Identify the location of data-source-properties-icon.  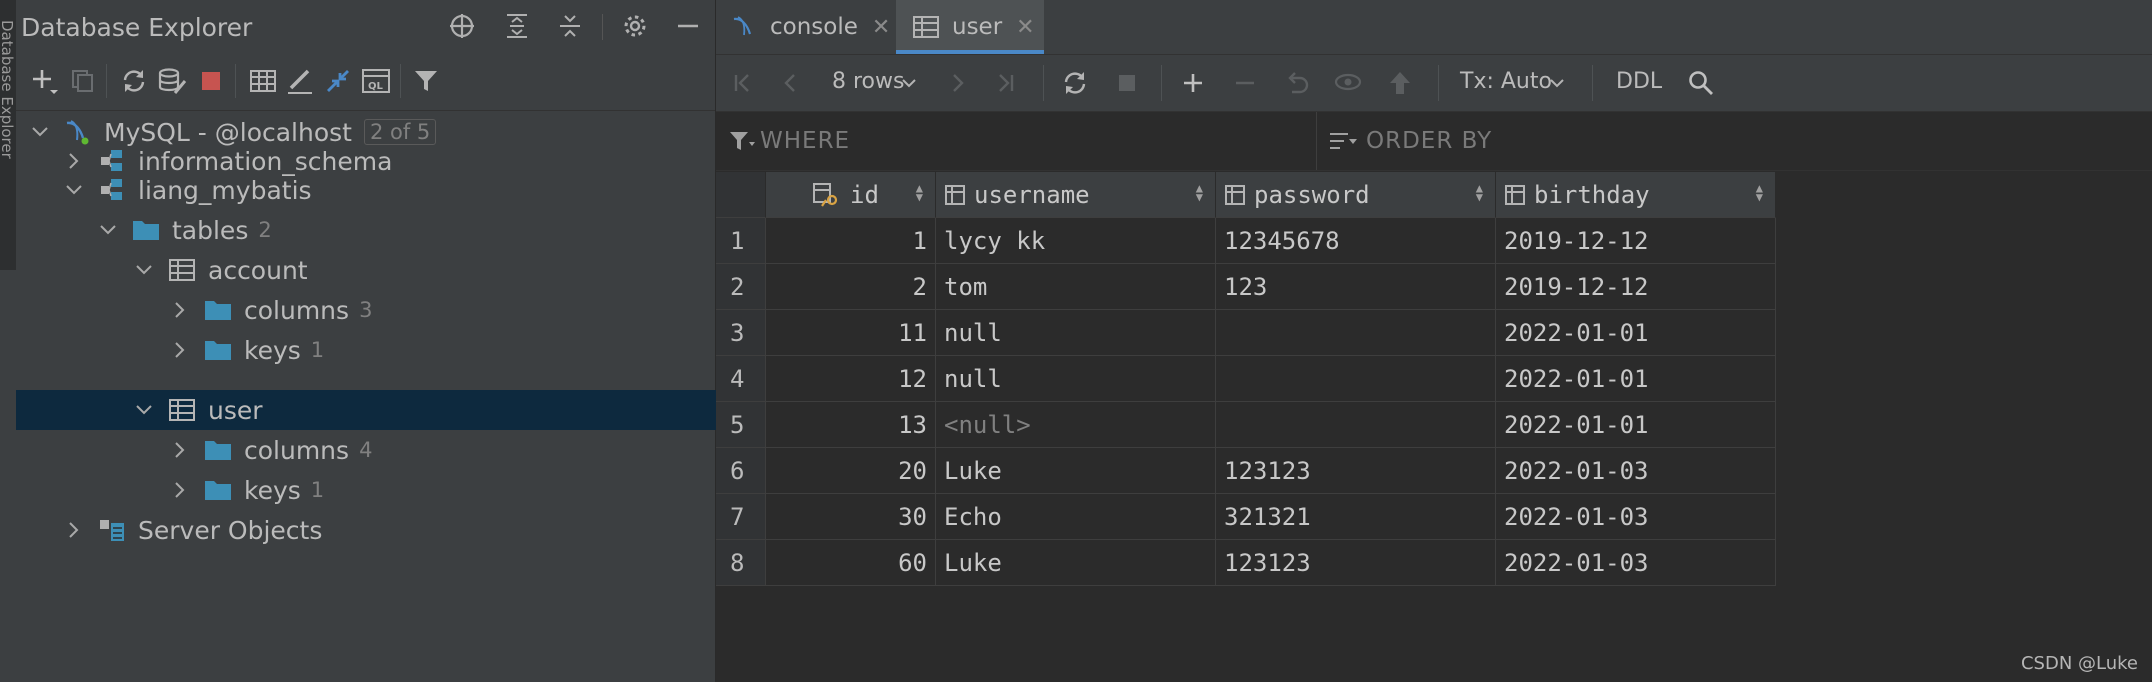
(172, 81).